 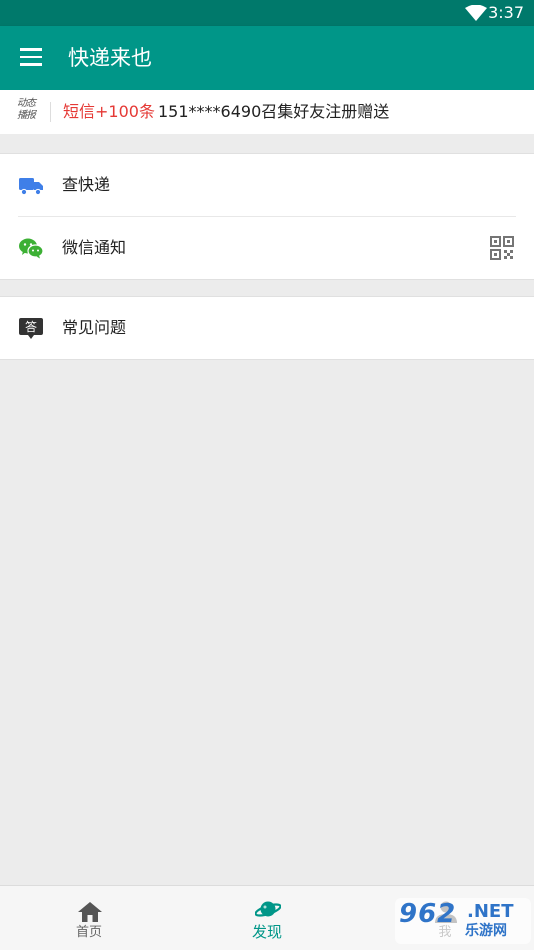 I want to click on wifi-icon, so click(x=476, y=13).